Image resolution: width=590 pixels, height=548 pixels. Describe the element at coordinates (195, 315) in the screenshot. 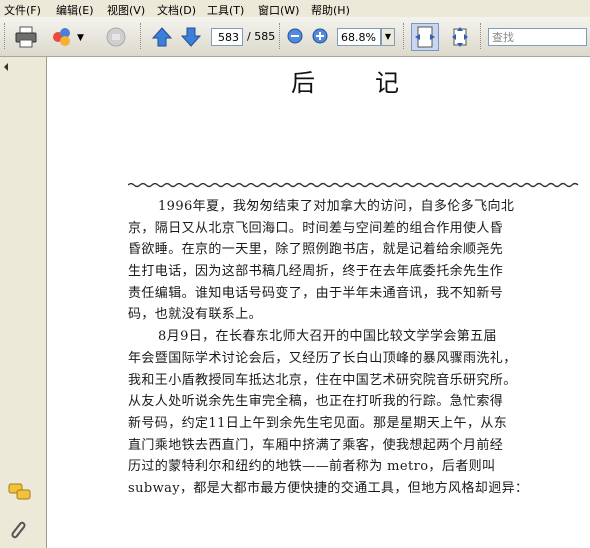

I see `text-line: 码，也就没有联系上。` at that location.